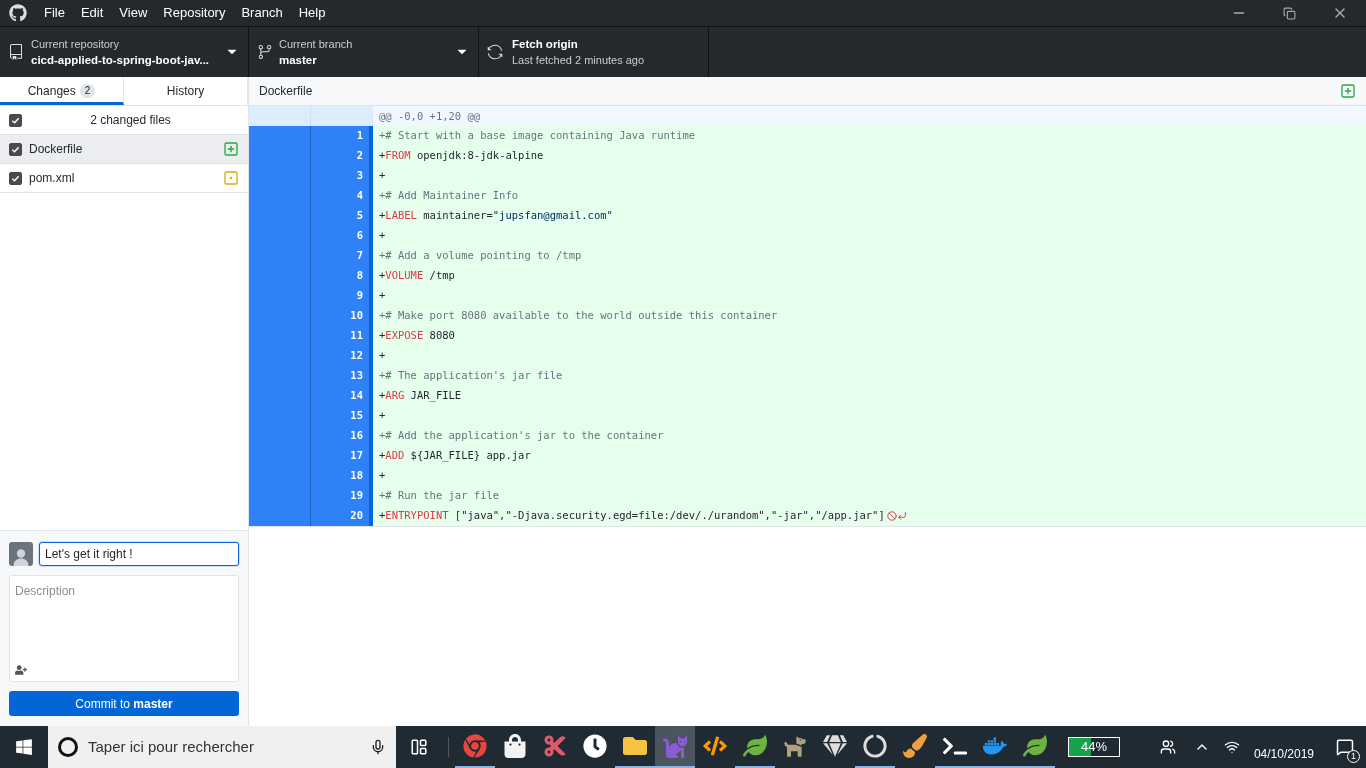 Image resolution: width=1366 pixels, height=768 pixels. Describe the element at coordinates (15, 120) in the screenshot. I see `select-all-checkbox` at that location.